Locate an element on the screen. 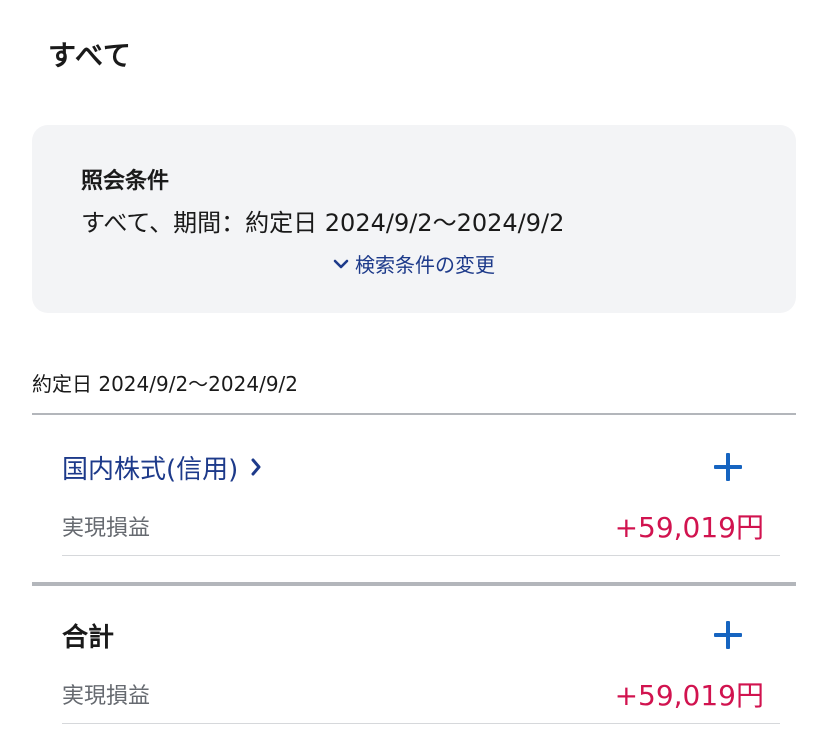 This screenshot has height=747, width=828. change-conditions-link: 検索条件の変更 is located at coordinates (414, 263).